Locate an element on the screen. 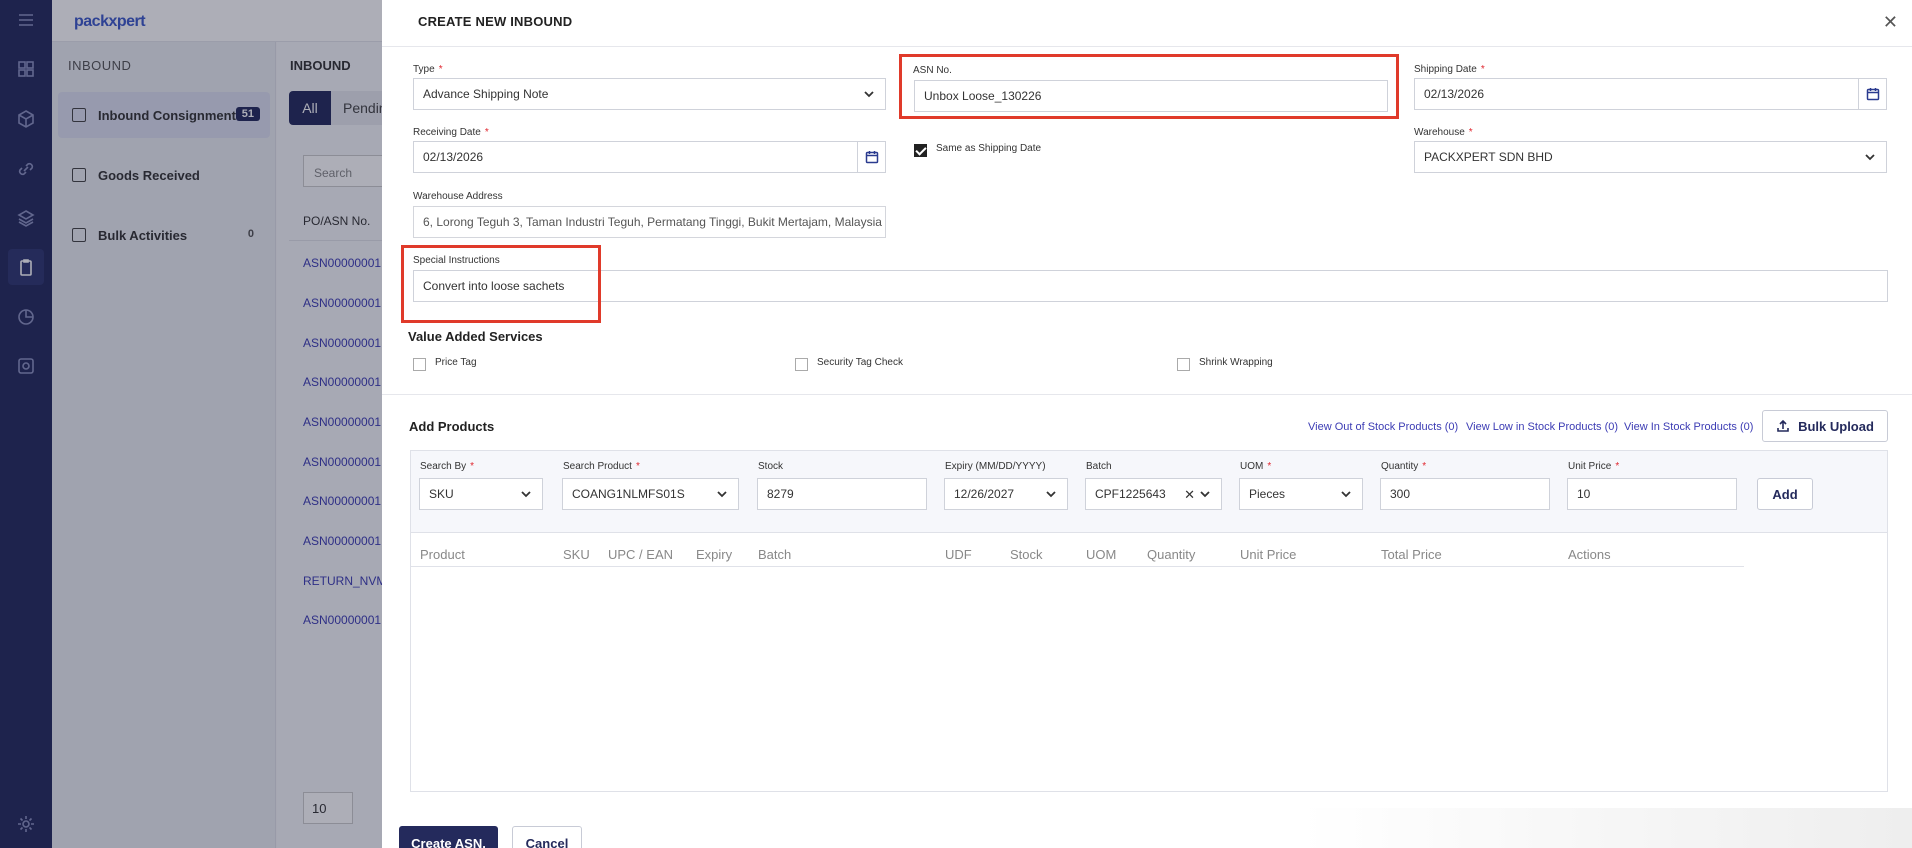 This screenshot has width=1912, height=848. column-header: UDF is located at coordinates (958, 554).